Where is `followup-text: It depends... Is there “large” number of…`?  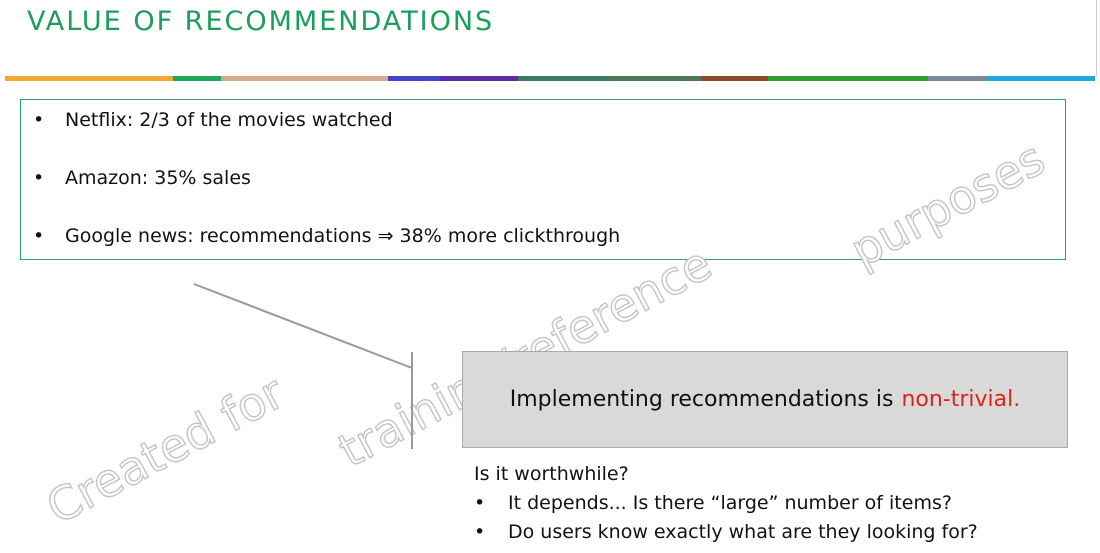 followup-text: It depends... Is there “large” number of… is located at coordinates (730, 503).